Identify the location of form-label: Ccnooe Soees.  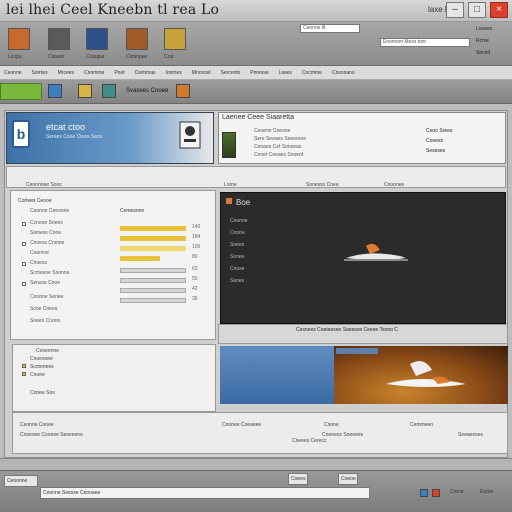
(46, 223).